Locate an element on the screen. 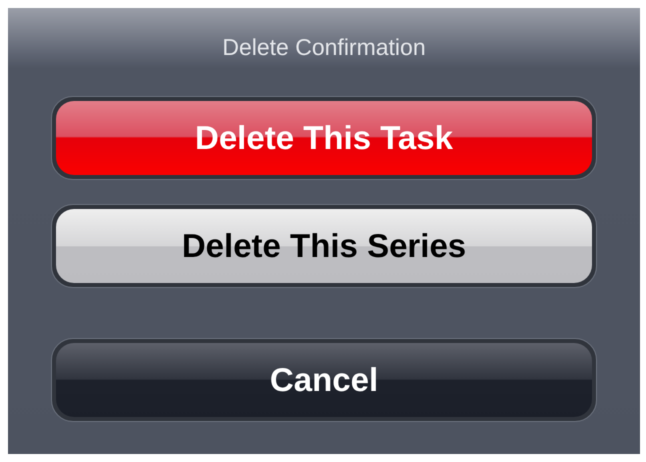 The width and height of the screenshot is (646, 462). action-button: Delete This Task is located at coordinates (324, 138).